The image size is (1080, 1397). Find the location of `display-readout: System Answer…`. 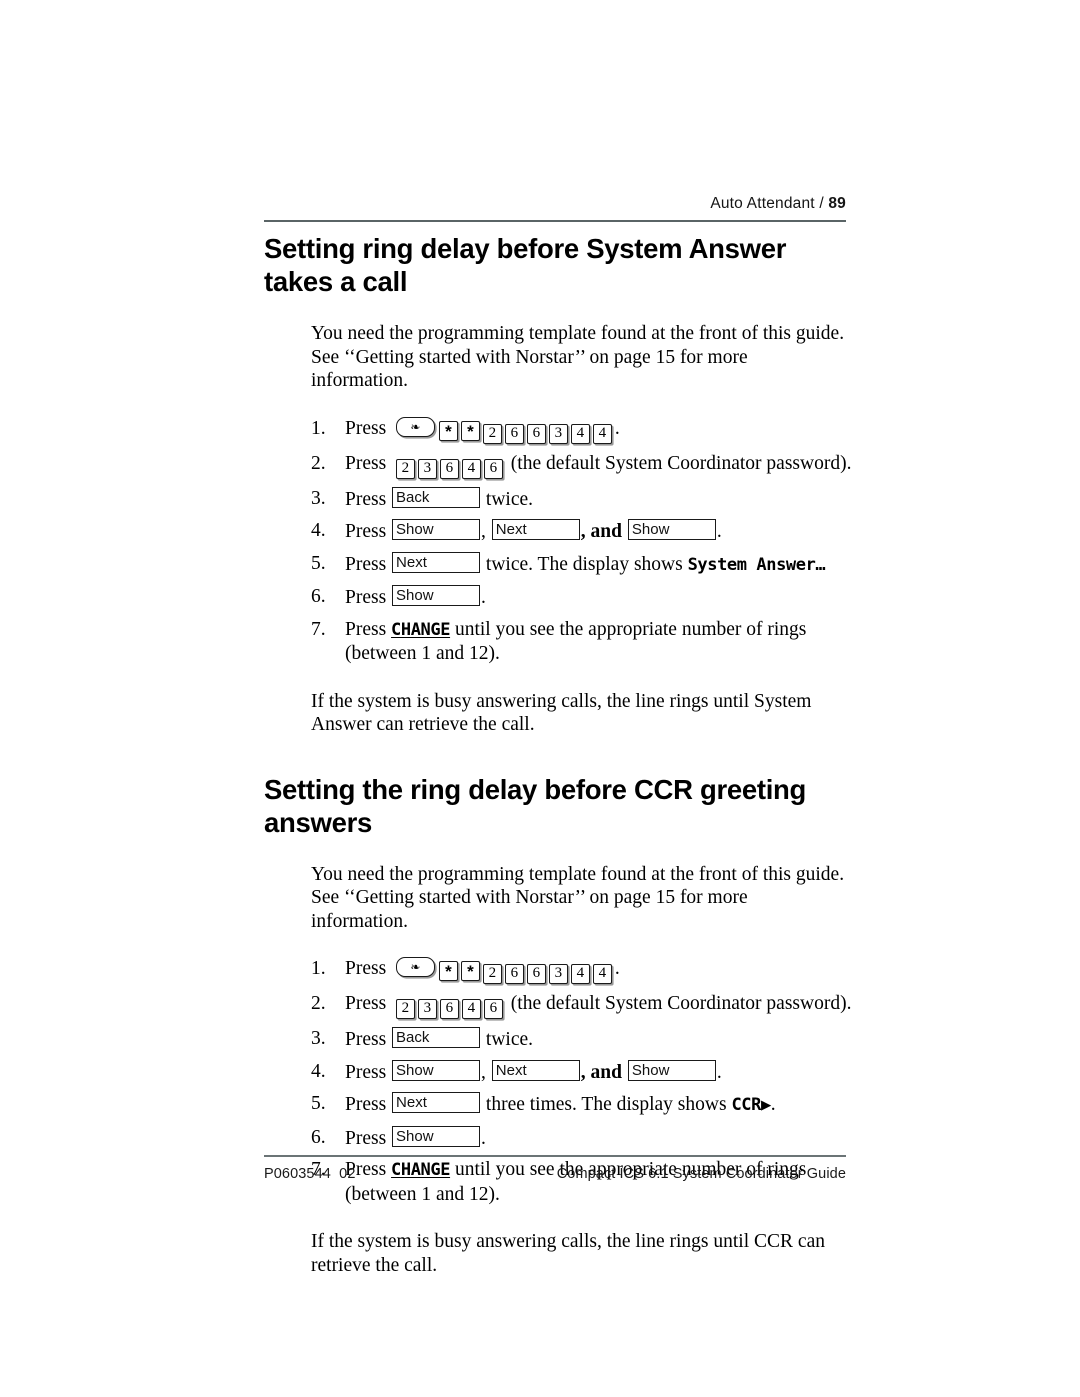

display-readout: System Answer… is located at coordinates (756, 564).